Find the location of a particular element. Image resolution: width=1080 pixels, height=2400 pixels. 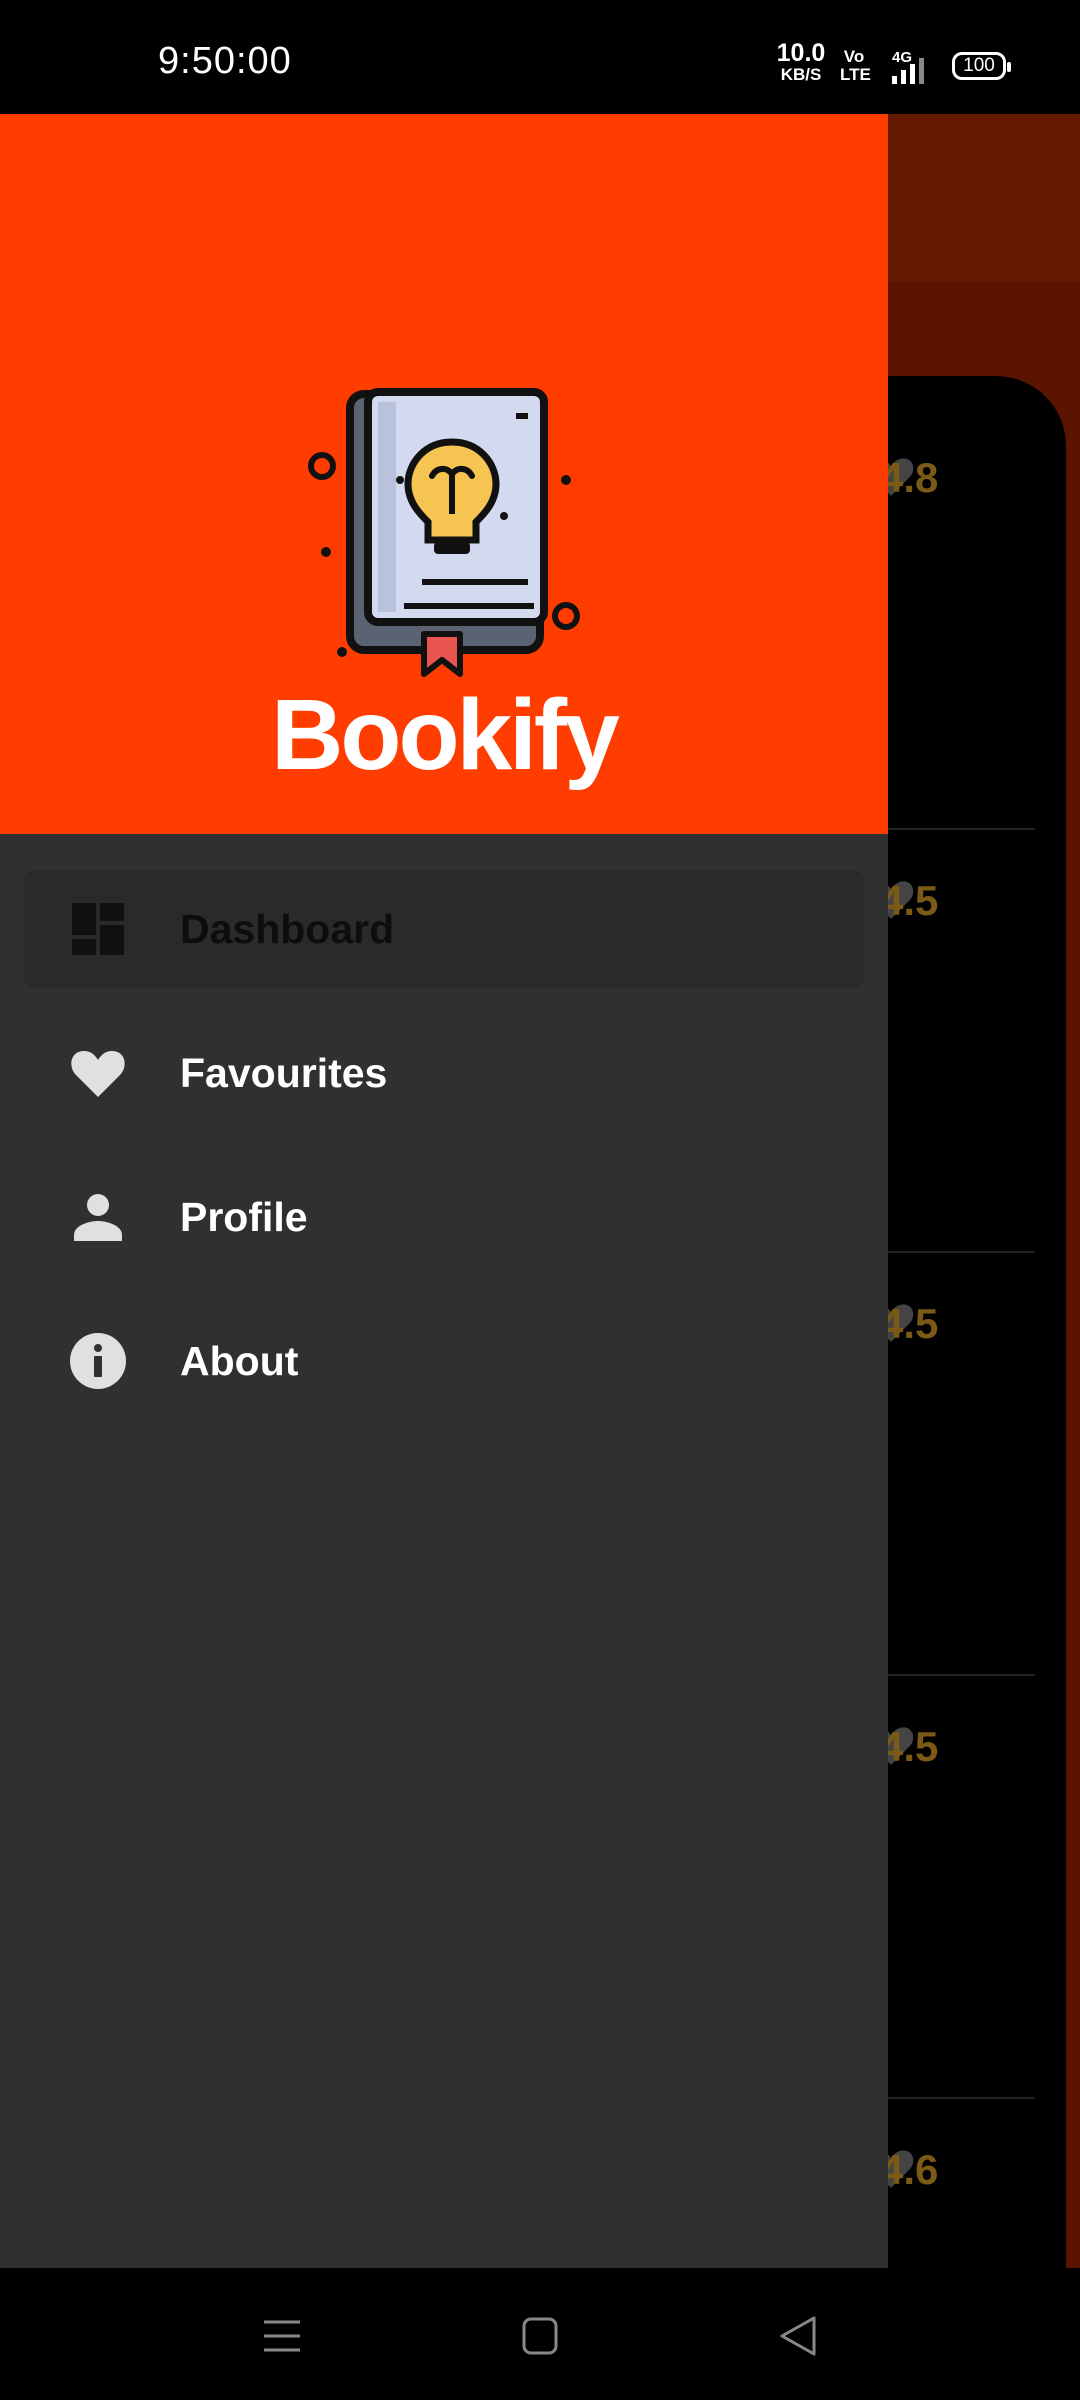

signal-icon: 4G is located at coordinates (910, 68).